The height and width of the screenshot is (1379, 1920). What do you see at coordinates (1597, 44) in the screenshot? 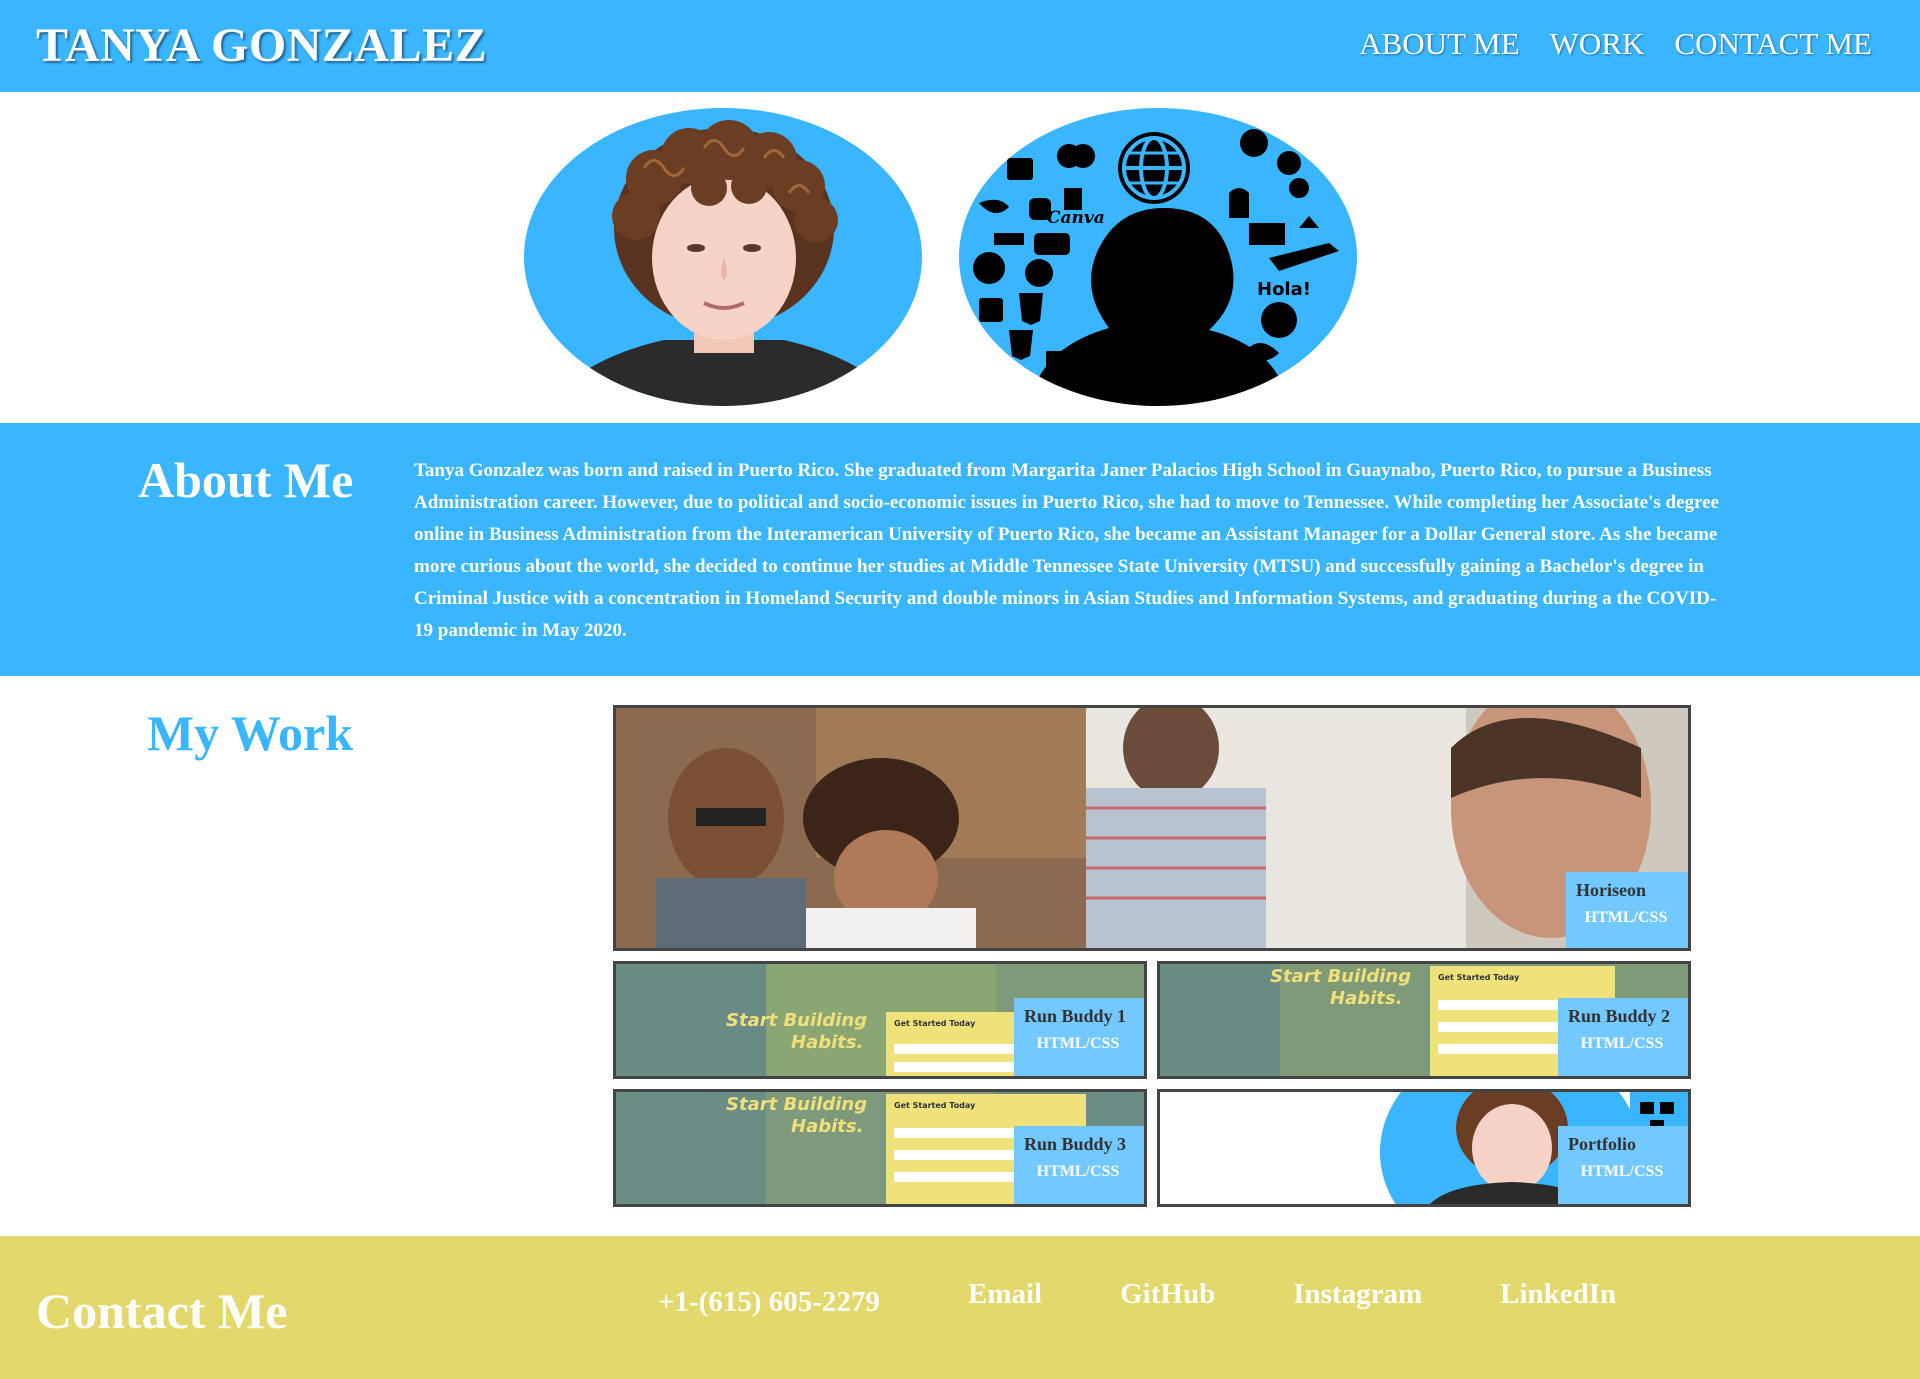
I see `nav-work: WORK` at bounding box center [1597, 44].